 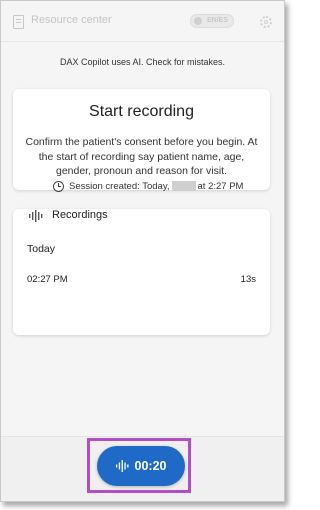 I want to click on header-bar: Resource center EN/ES, so click(x=142, y=21).